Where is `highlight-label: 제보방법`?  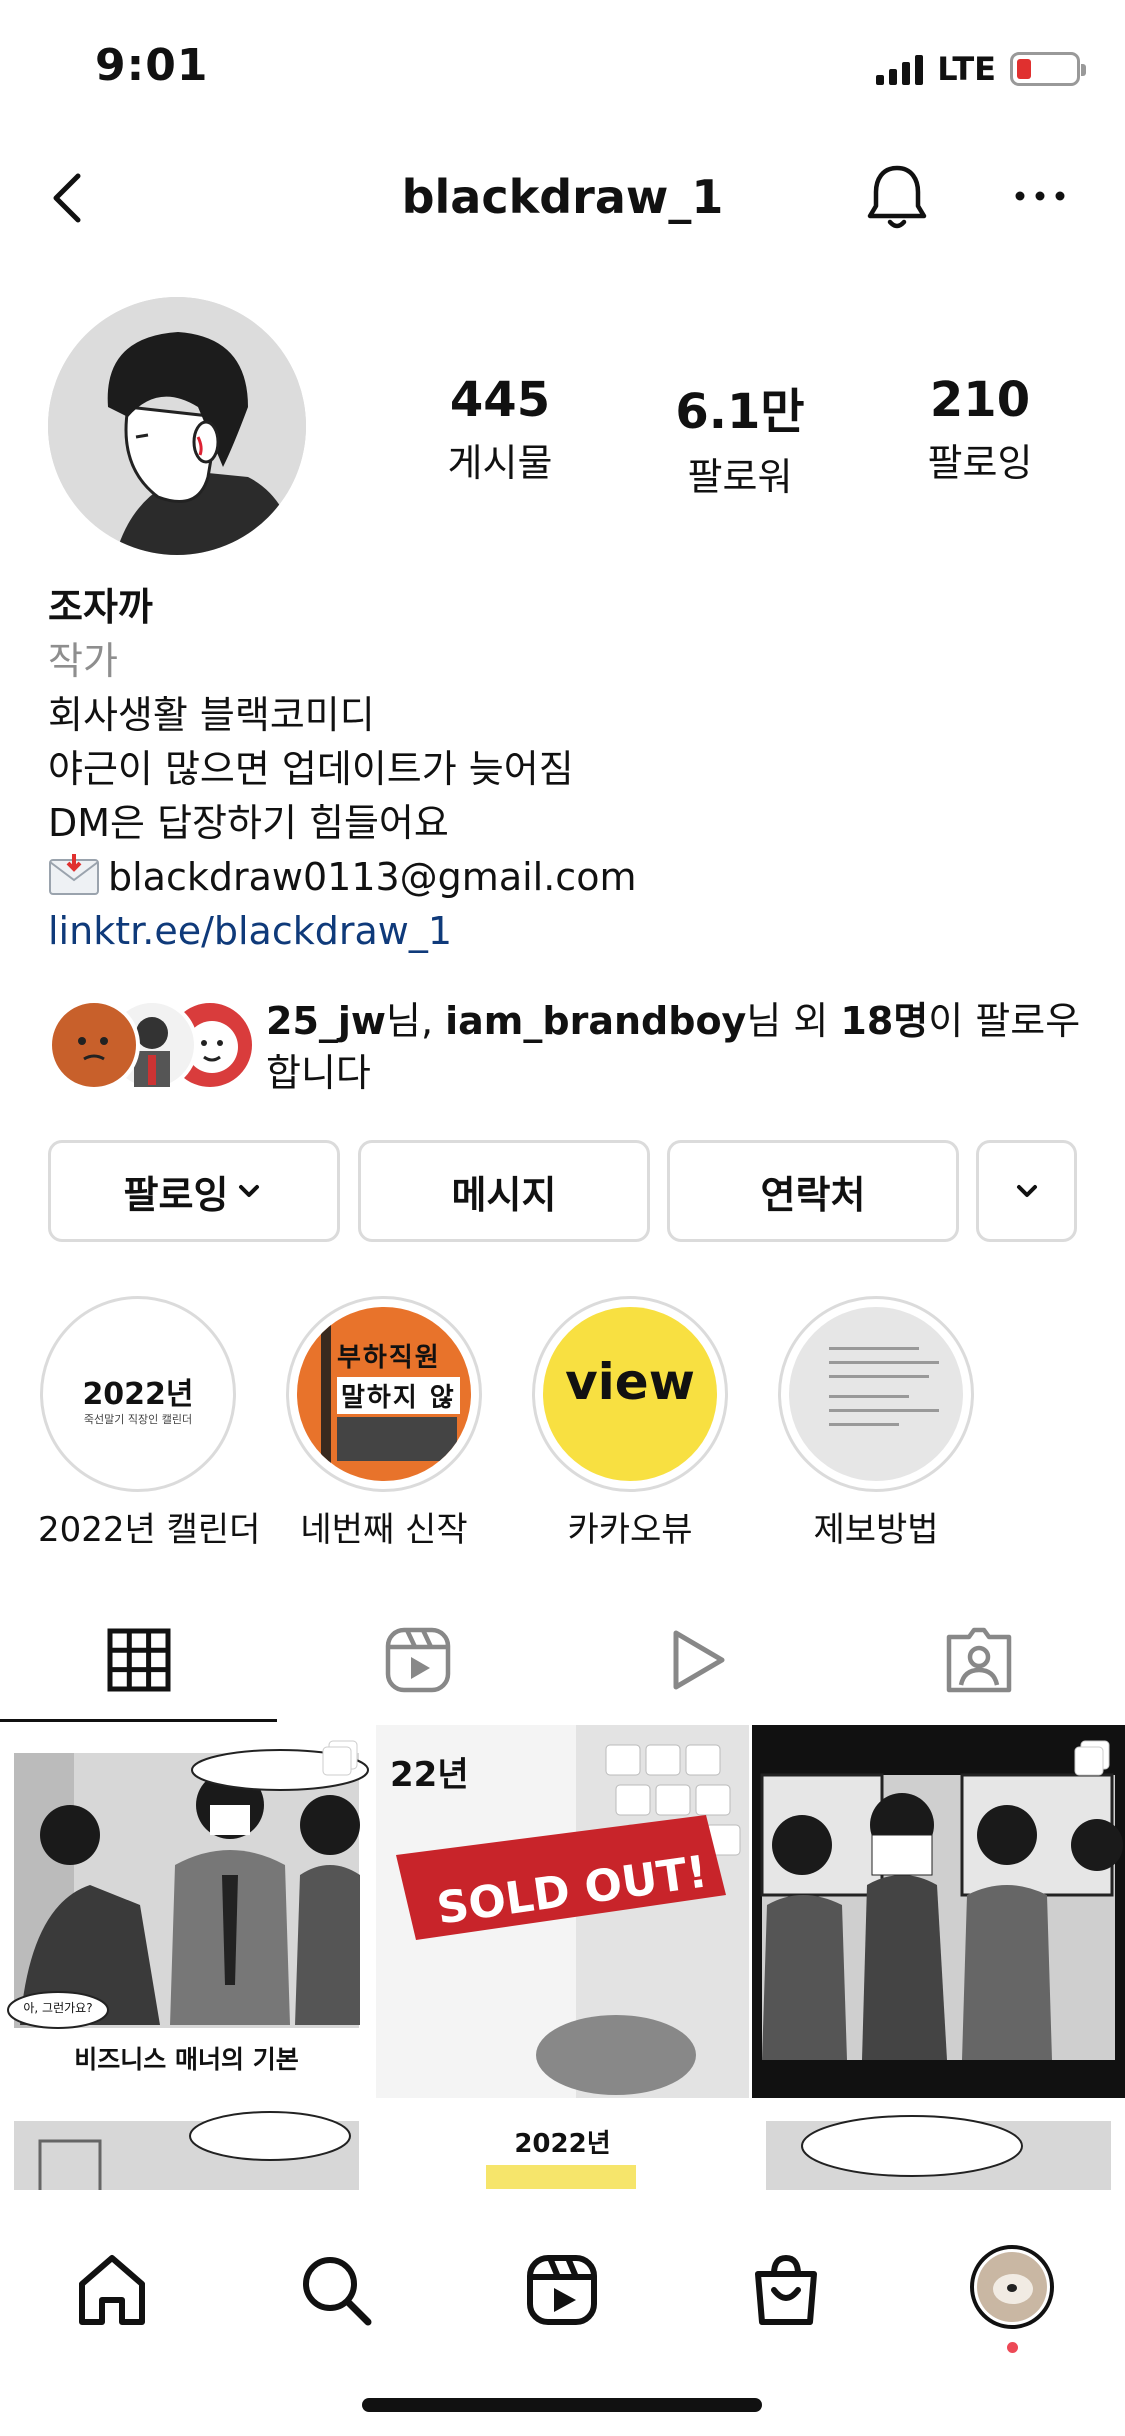 highlight-label: 제보방법 is located at coordinates (876, 1530).